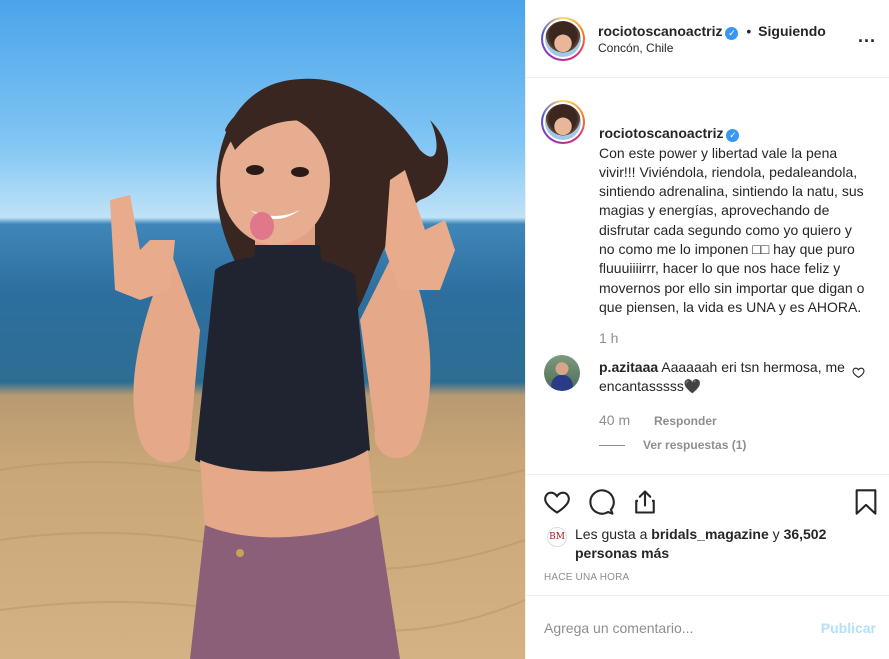 This screenshot has width=889, height=659. What do you see at coordinates (562, 373) in the screenshot?
I see `commenter-avatar` at bounding box center [562, 373].